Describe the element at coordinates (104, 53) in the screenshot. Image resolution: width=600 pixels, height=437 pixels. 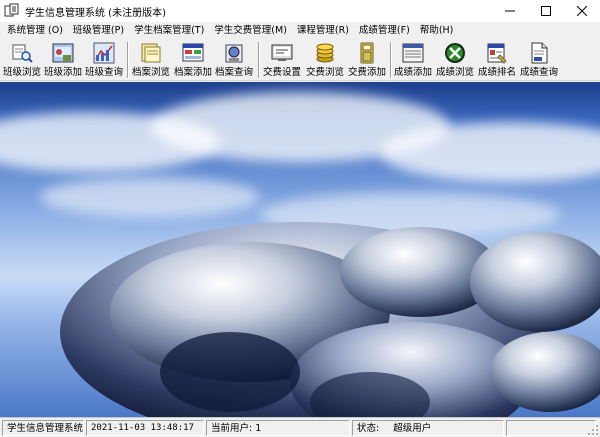
I see `class-query-icon` at that location.